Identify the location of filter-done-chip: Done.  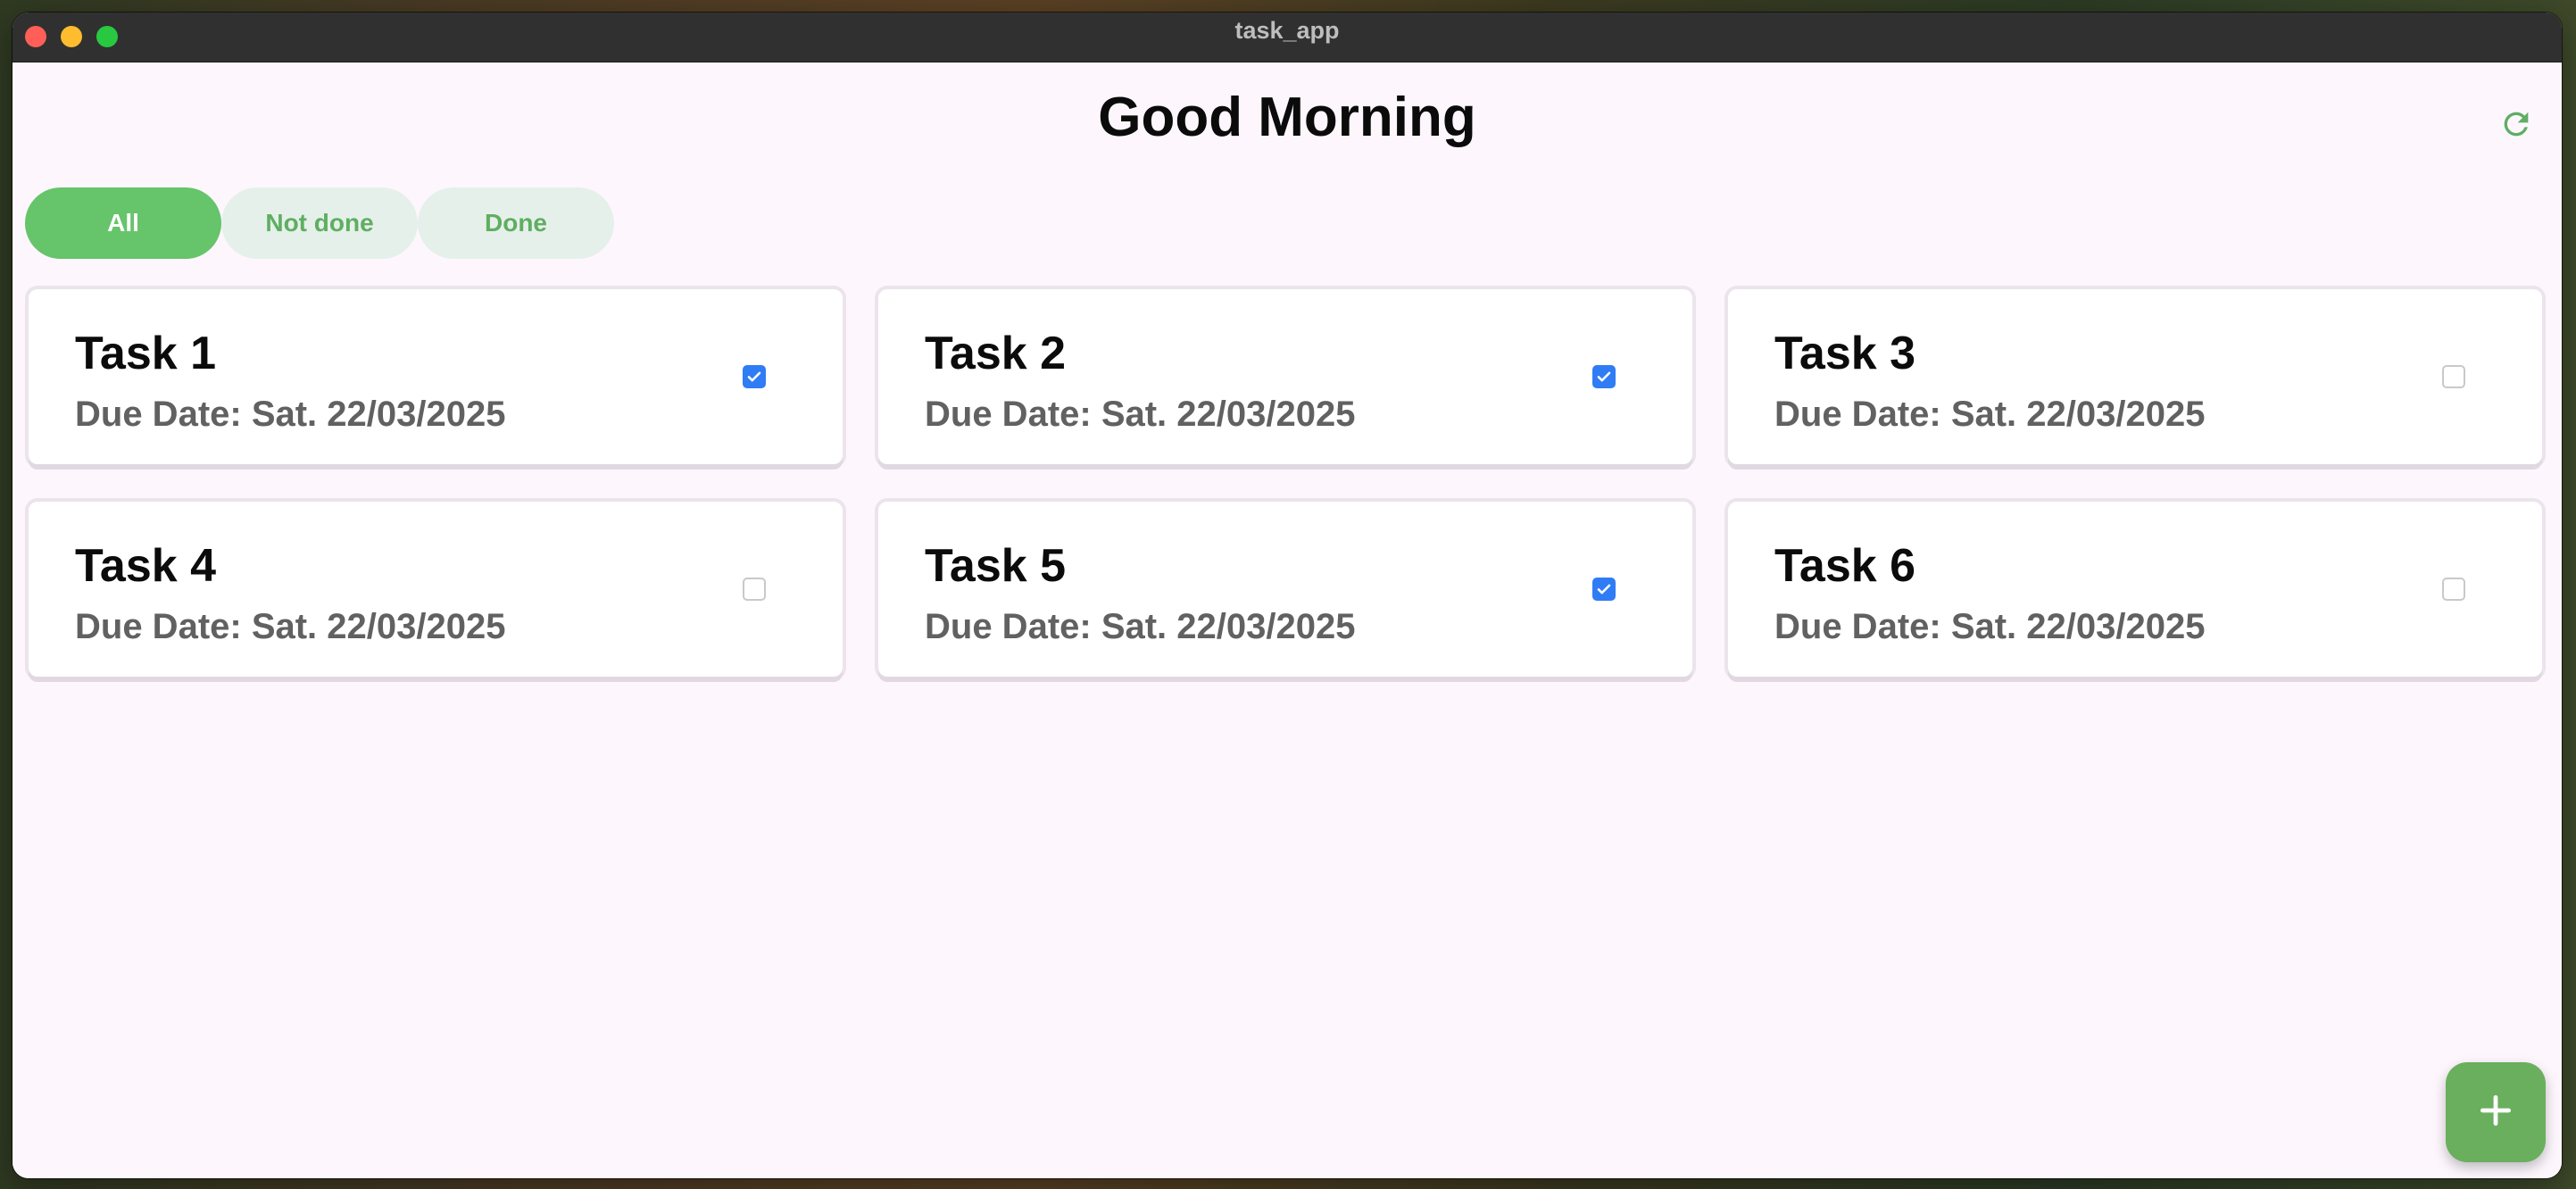
(516, 223).